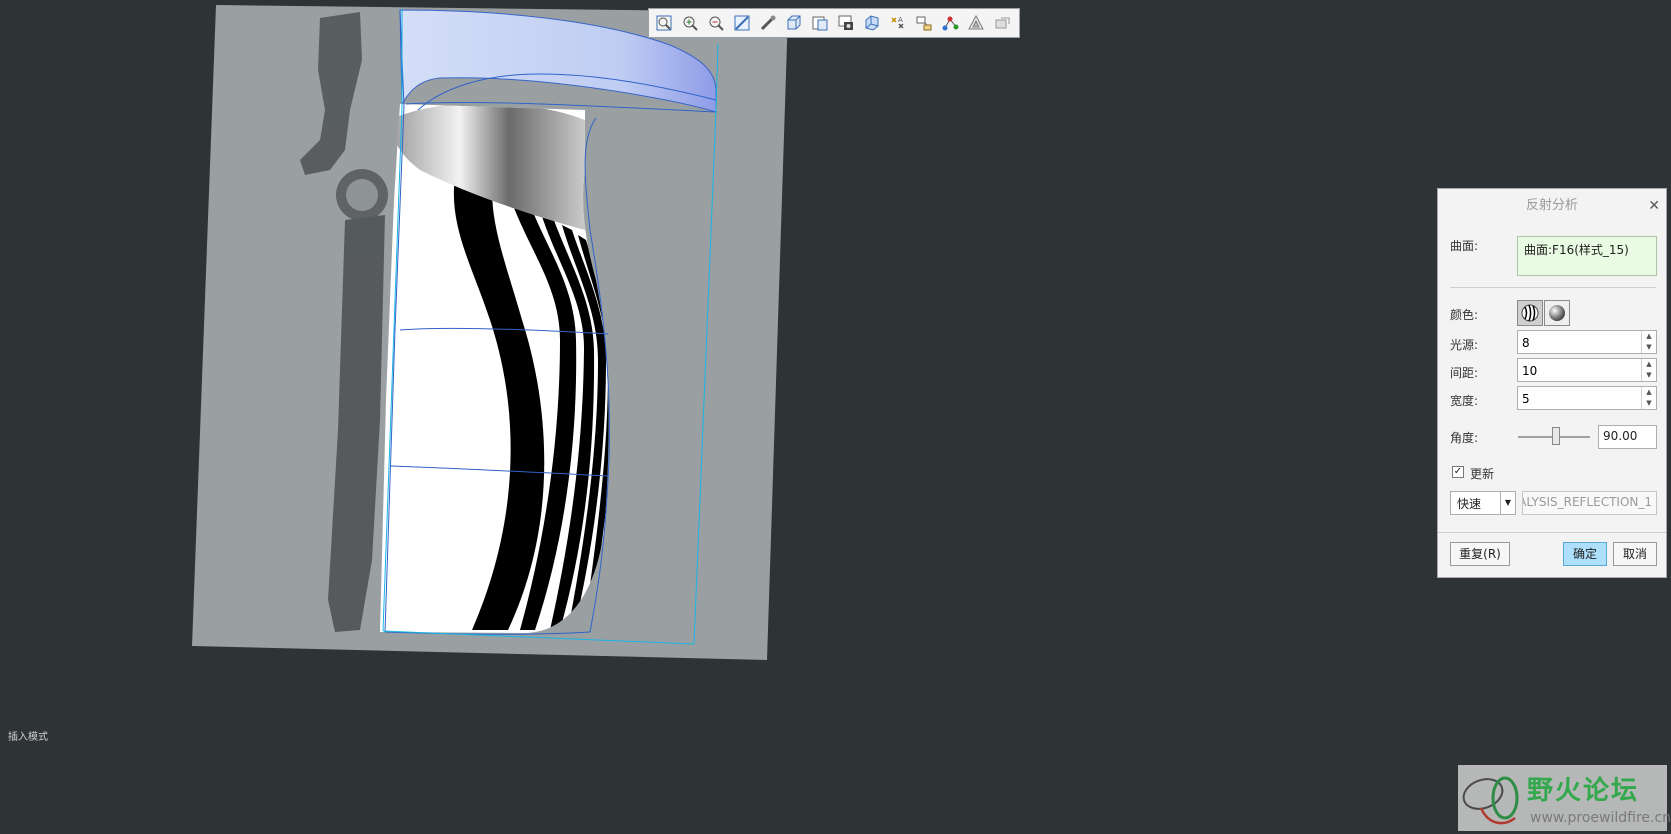 Image resolution: width=1671 pixels, height=834 pixels. I want to click on light-source-stepper: ▲▼, so click(1587, 342).